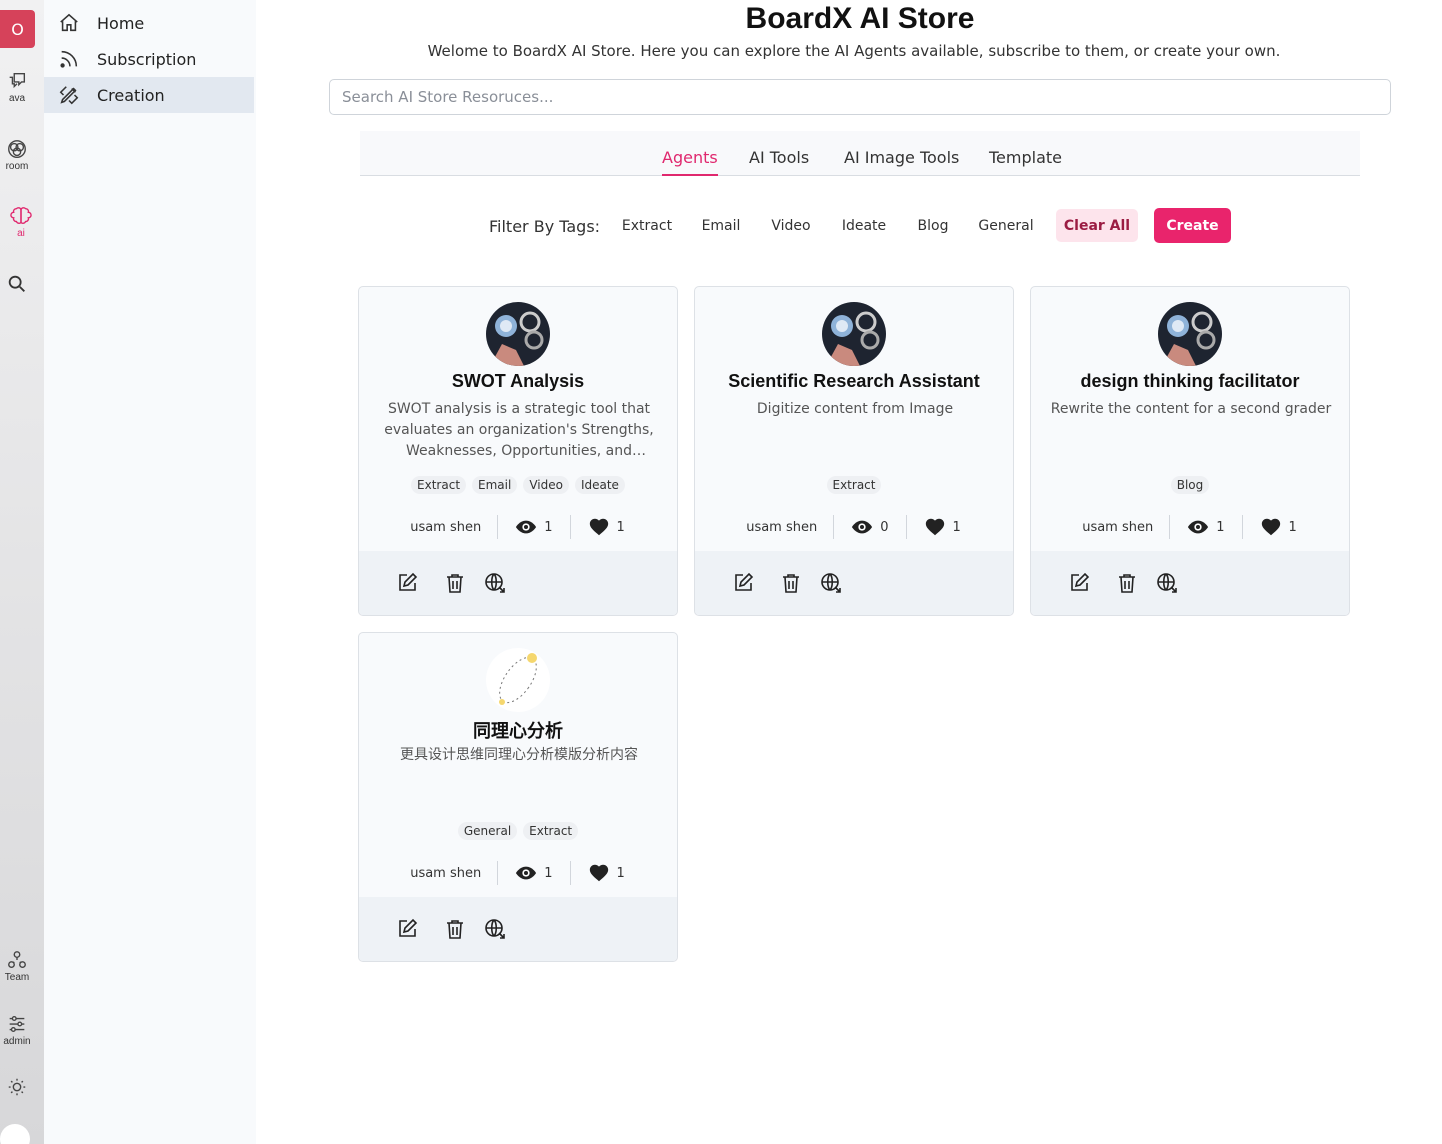  What do you see at coordinates (17, 155) in the screenshot?
I see `rail-item-room: room` at bounding box center [17, 155].